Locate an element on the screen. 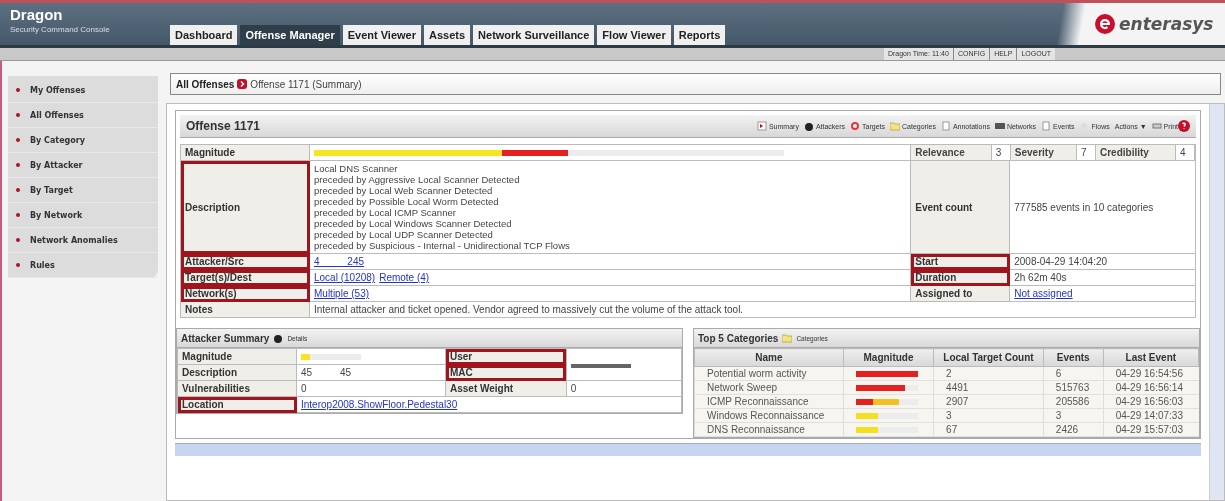 The height and width of the screenshot is (501, 1225). description-line: preceded by Possible Local Worm Detected is located at coordinates (407, 201).